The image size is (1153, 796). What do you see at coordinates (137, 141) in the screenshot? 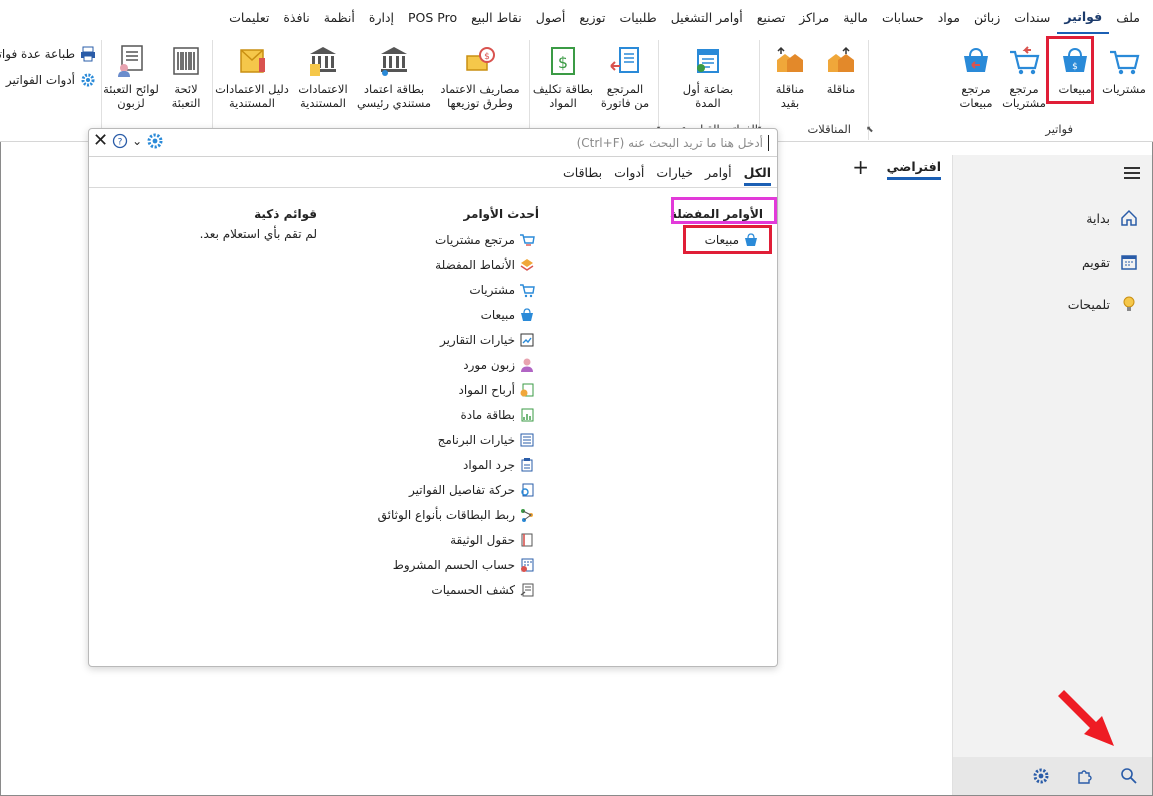
I see `chevron-down-icon: ⌄` at bounding box center [137, 141].